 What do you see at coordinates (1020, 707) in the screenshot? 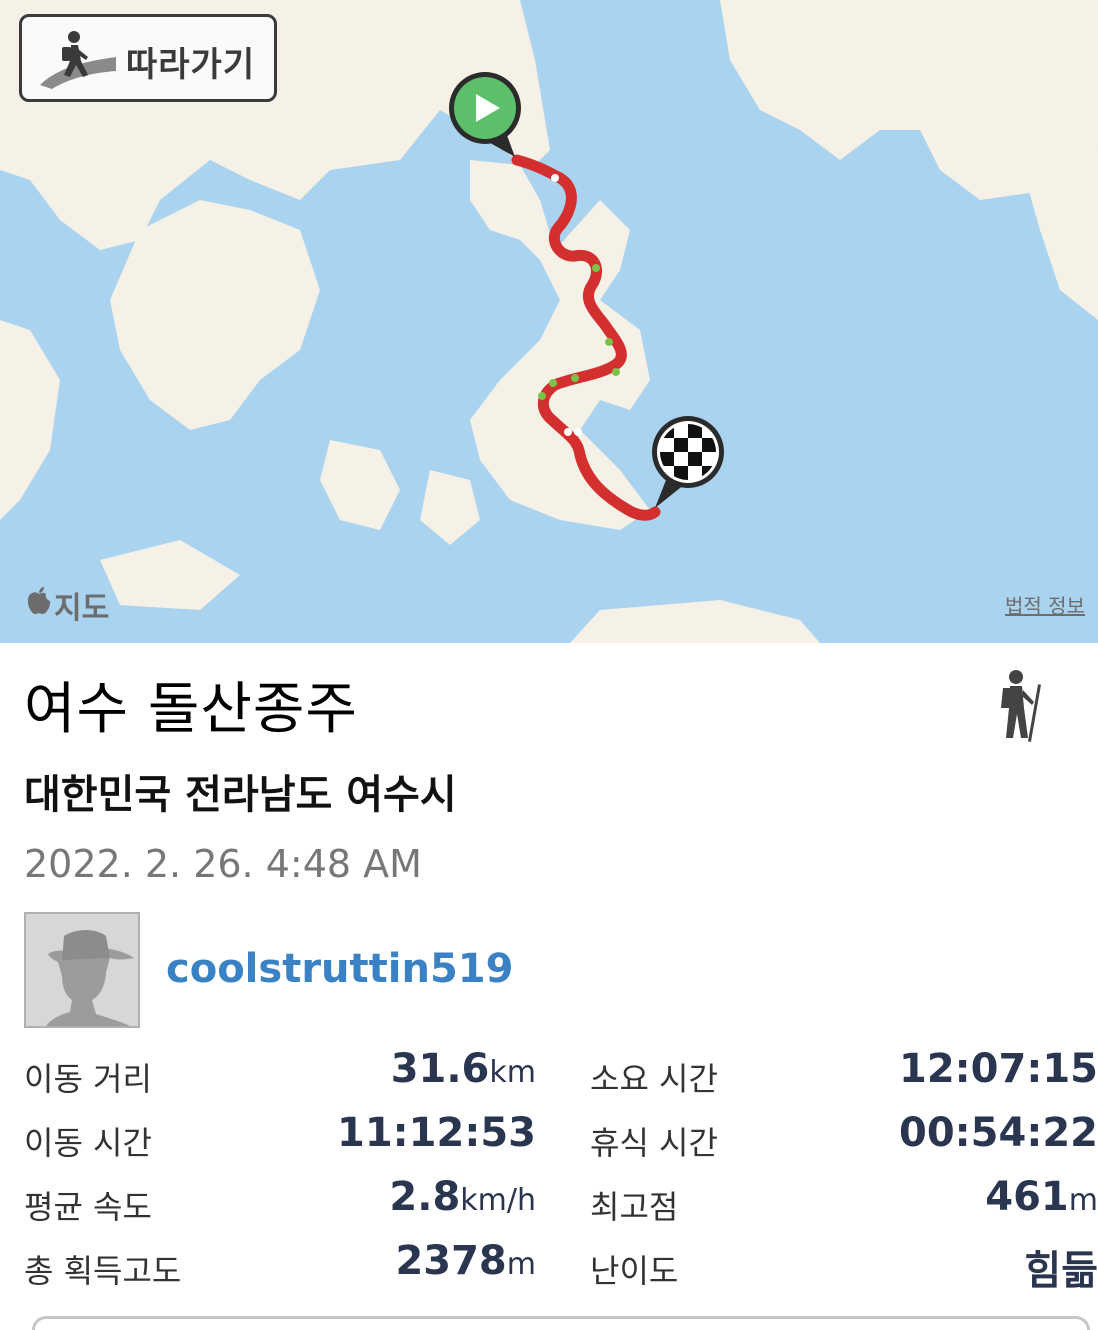
I see `hiking-icon` at bounding box center [1020, 707].